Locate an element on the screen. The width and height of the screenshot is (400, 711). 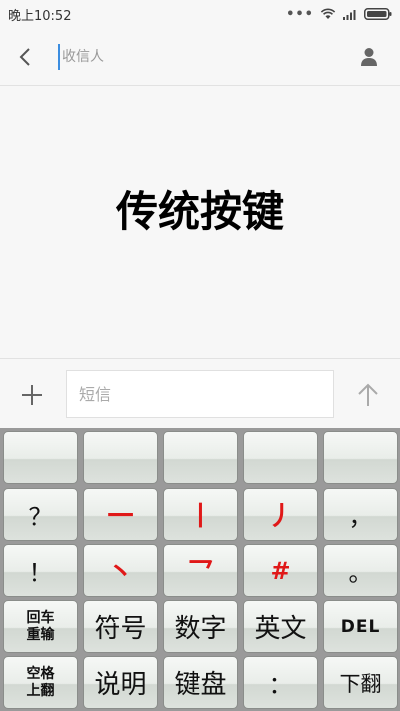
wifi-icon is located at coordinates (328, 13).